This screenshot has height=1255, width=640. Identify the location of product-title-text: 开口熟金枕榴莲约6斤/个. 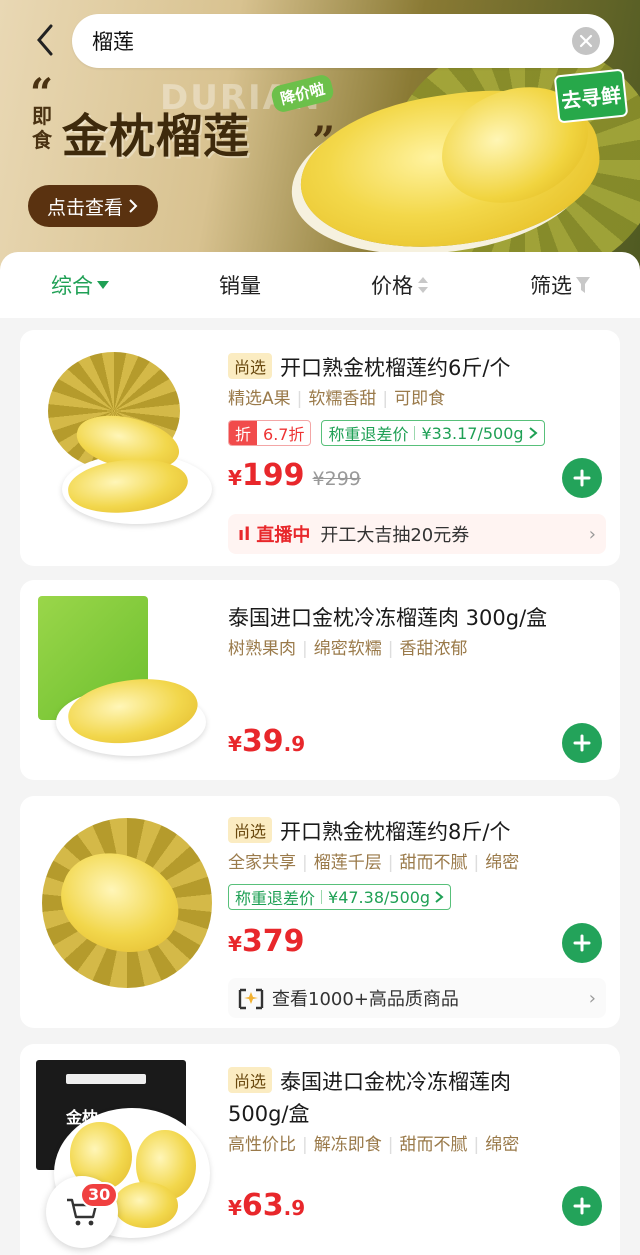
(395, 368).